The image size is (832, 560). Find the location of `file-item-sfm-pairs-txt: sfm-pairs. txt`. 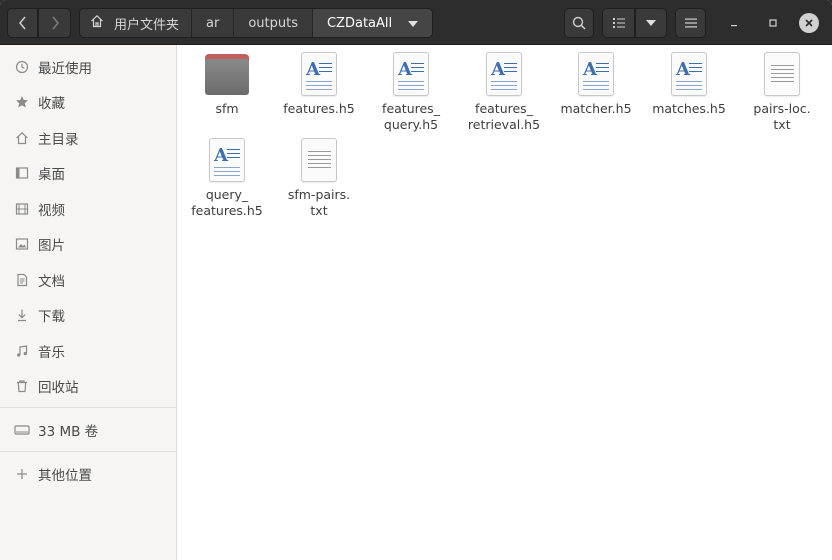

file-item-sfm-pairs-txt: sfm-pairs. txt is located at coordinates (319, 178).